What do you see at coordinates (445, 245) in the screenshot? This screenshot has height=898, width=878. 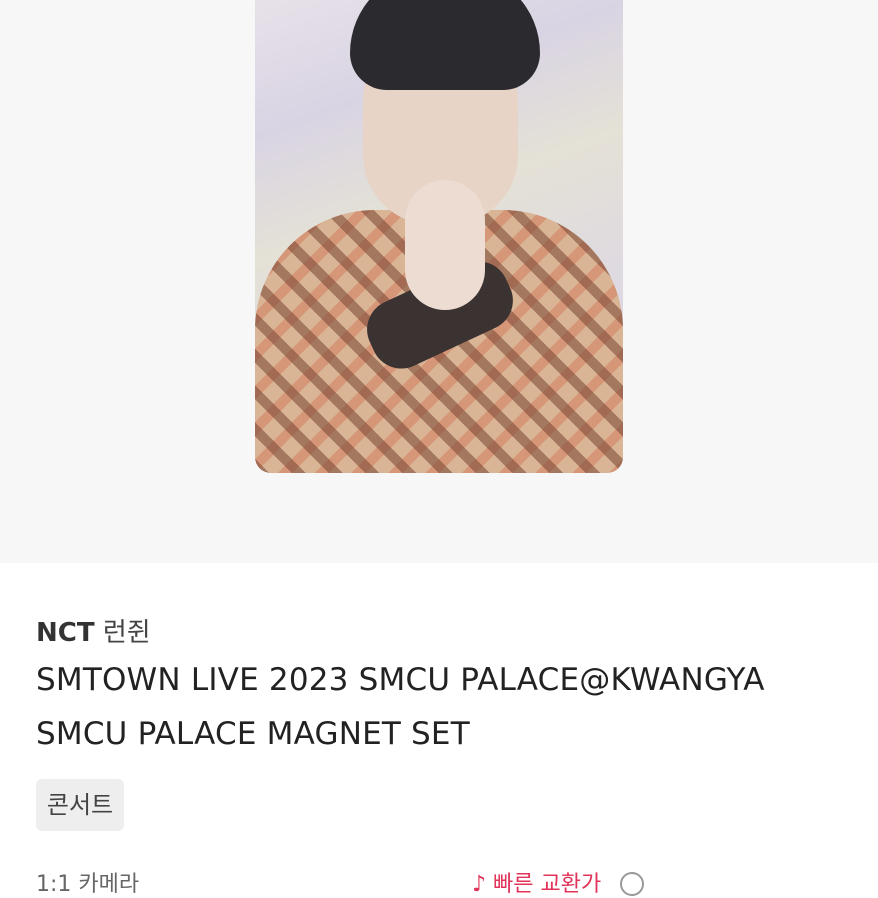 I see `hand-shape` at bounding box center [445, 245].